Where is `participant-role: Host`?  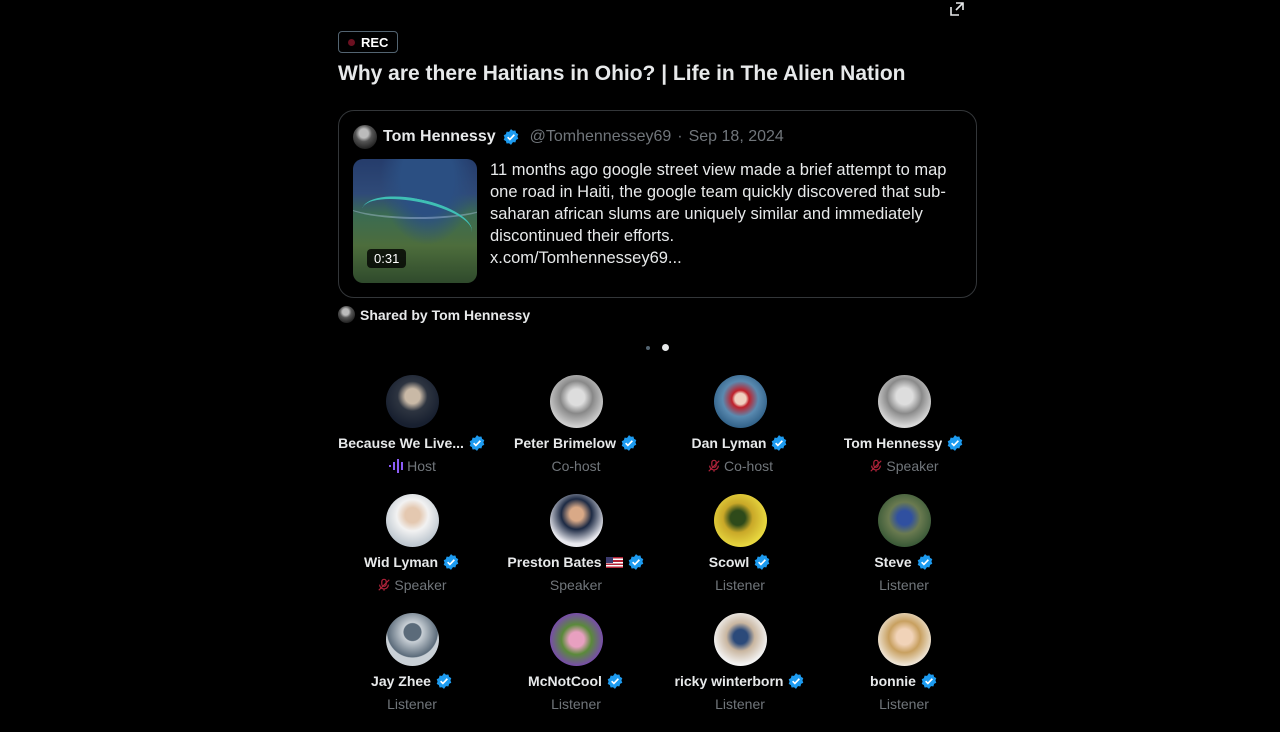
participant-role: Host is located at coordinates (421, 466).